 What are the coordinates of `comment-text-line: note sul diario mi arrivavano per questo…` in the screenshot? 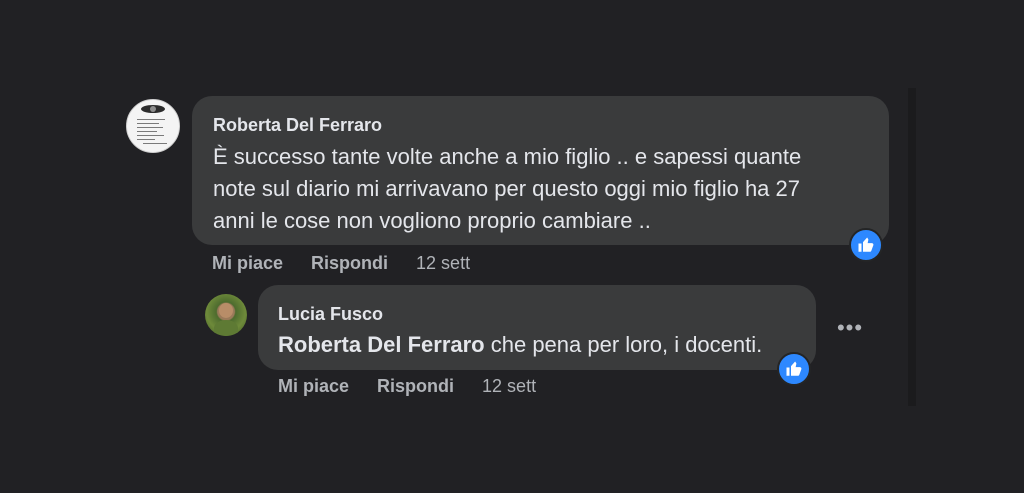 It's located at (506, 188).